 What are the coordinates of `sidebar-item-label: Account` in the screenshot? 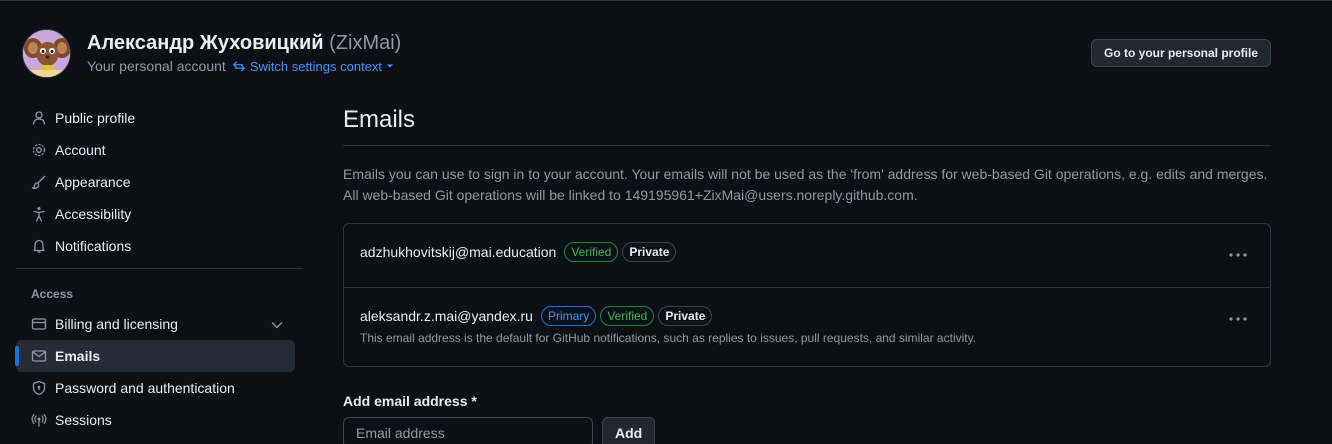 It's located at (80, 150).